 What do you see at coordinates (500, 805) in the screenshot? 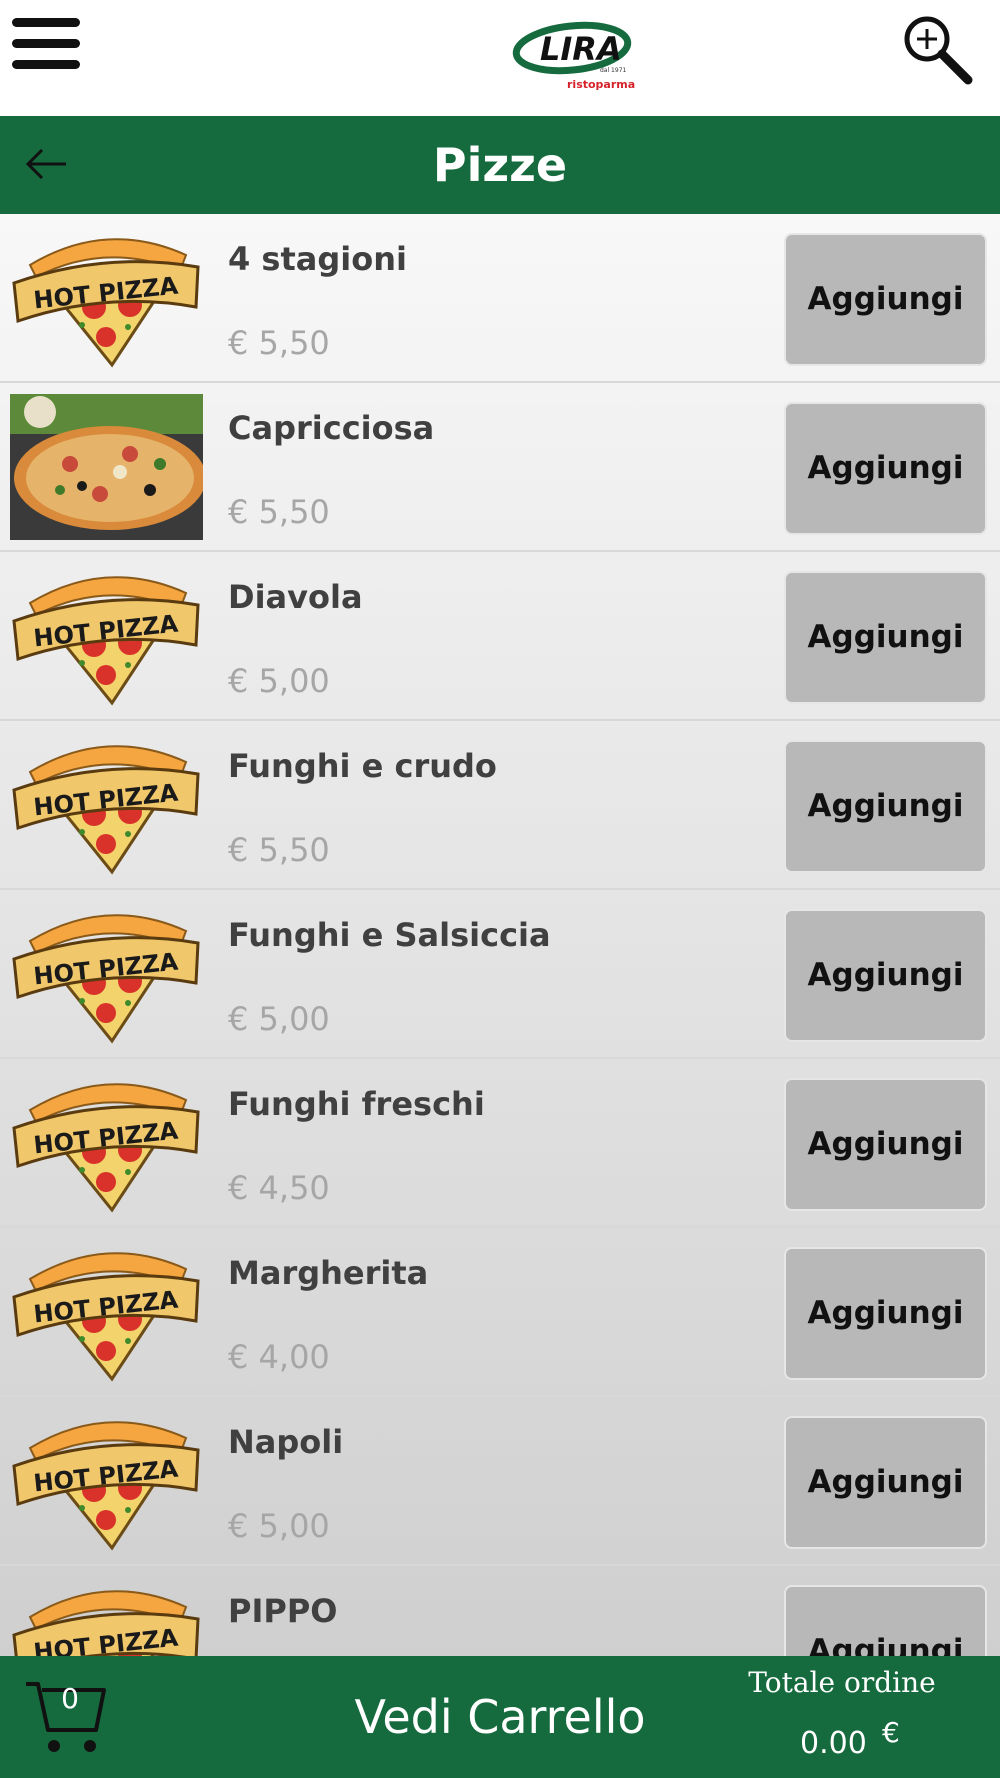
I see `product-row: HOT PIZZA Funghi e crudo € 5,50 Aggiungi` at bounding box center [500, 805].